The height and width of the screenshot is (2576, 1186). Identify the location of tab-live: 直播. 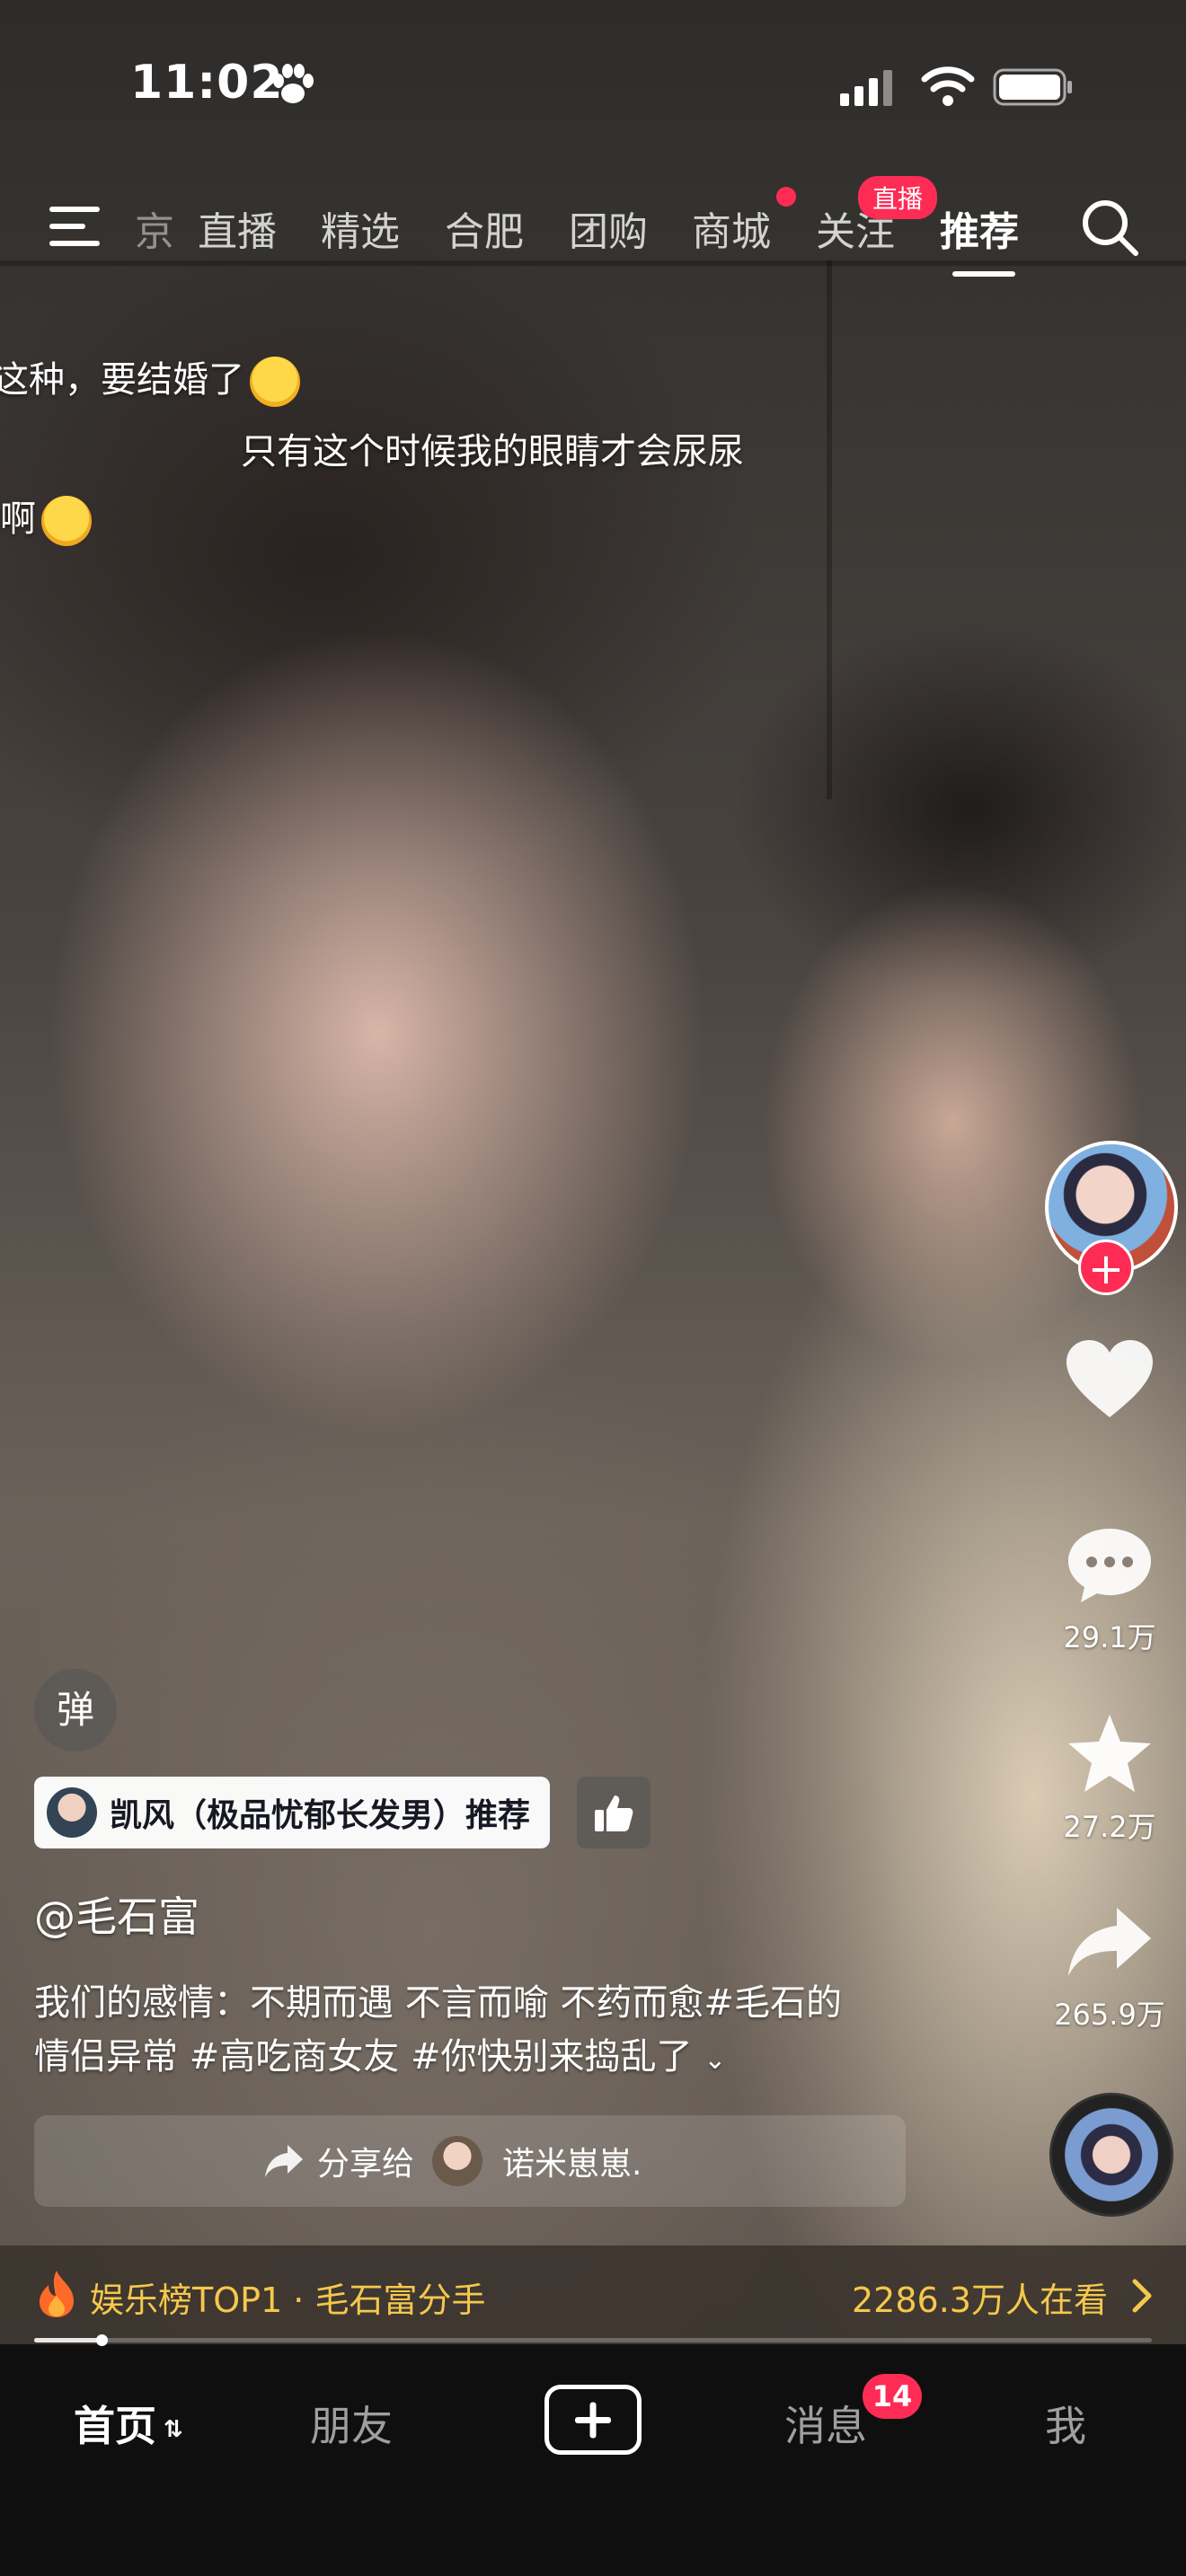
(237, 228).